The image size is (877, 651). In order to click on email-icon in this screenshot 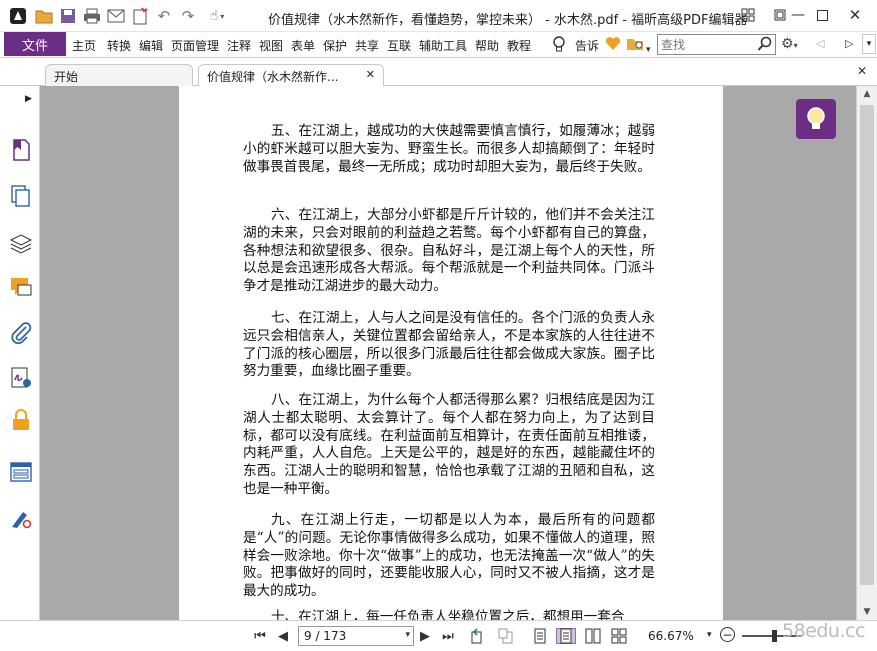, I will do `click(116, 16)`.